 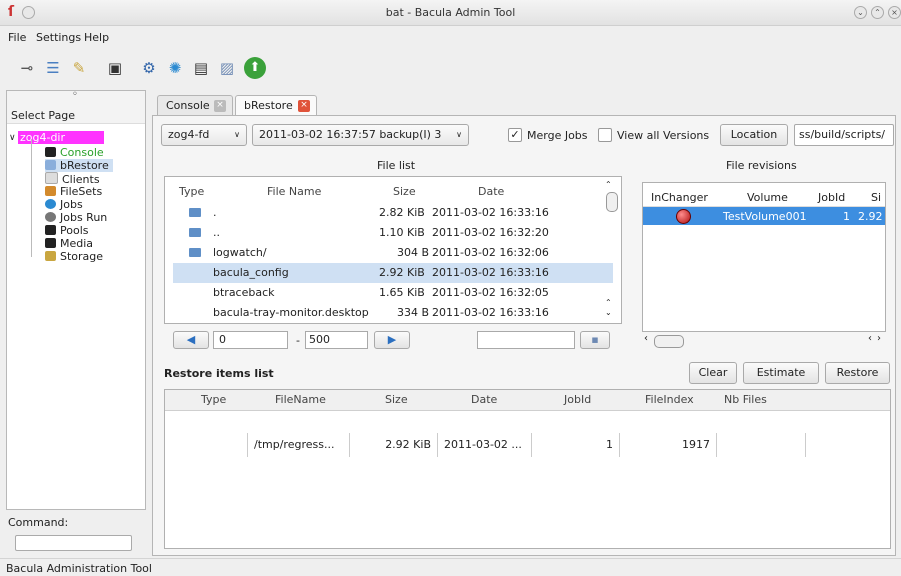 I want to click on minimize-button: ⌄, so click(x=860, y=12).